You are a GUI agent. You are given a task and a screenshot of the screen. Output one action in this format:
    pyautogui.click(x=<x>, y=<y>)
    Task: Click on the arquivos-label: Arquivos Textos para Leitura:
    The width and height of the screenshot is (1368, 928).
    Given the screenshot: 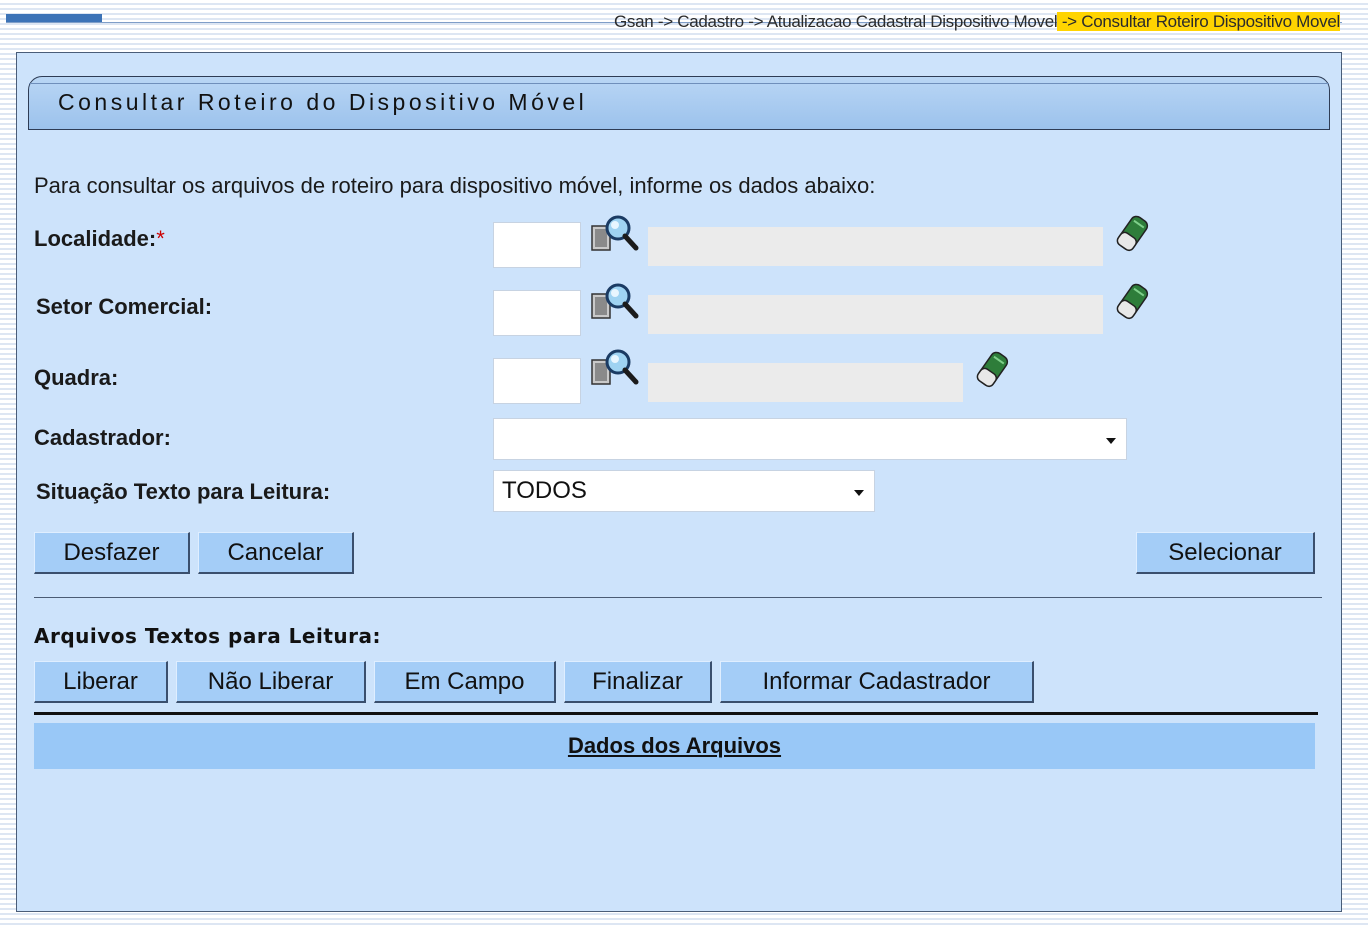 What is the action you would take?
    pyautogui.click(x=207, y=636)
    